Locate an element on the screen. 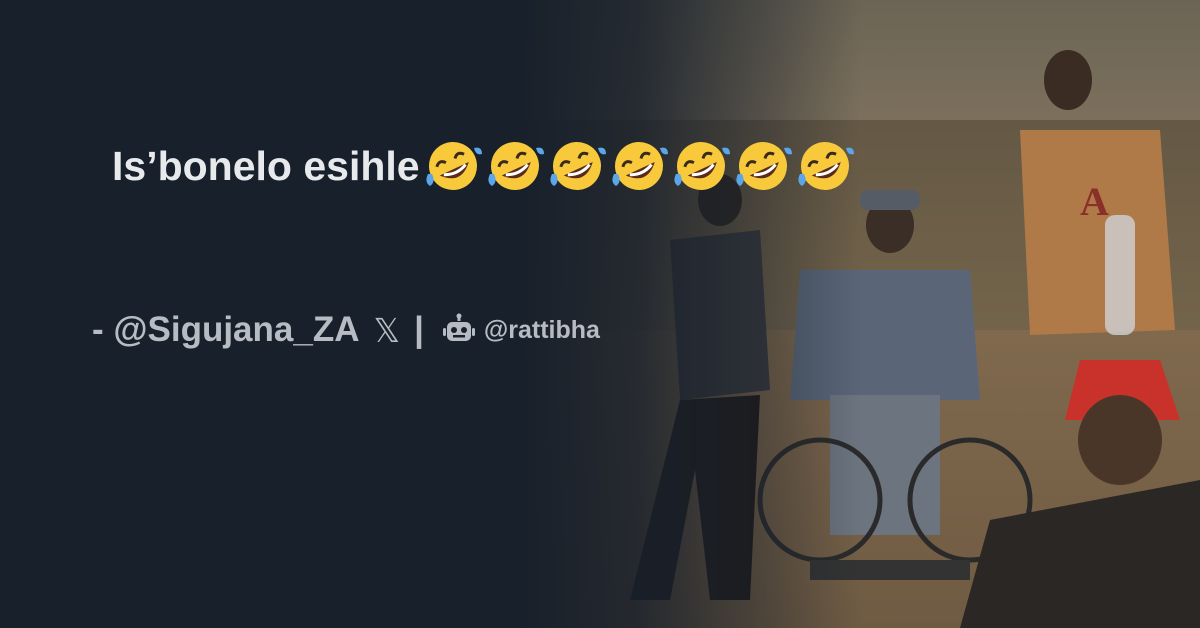  x-logo-icon: 𝕏 is located at coordinates (387, 330).